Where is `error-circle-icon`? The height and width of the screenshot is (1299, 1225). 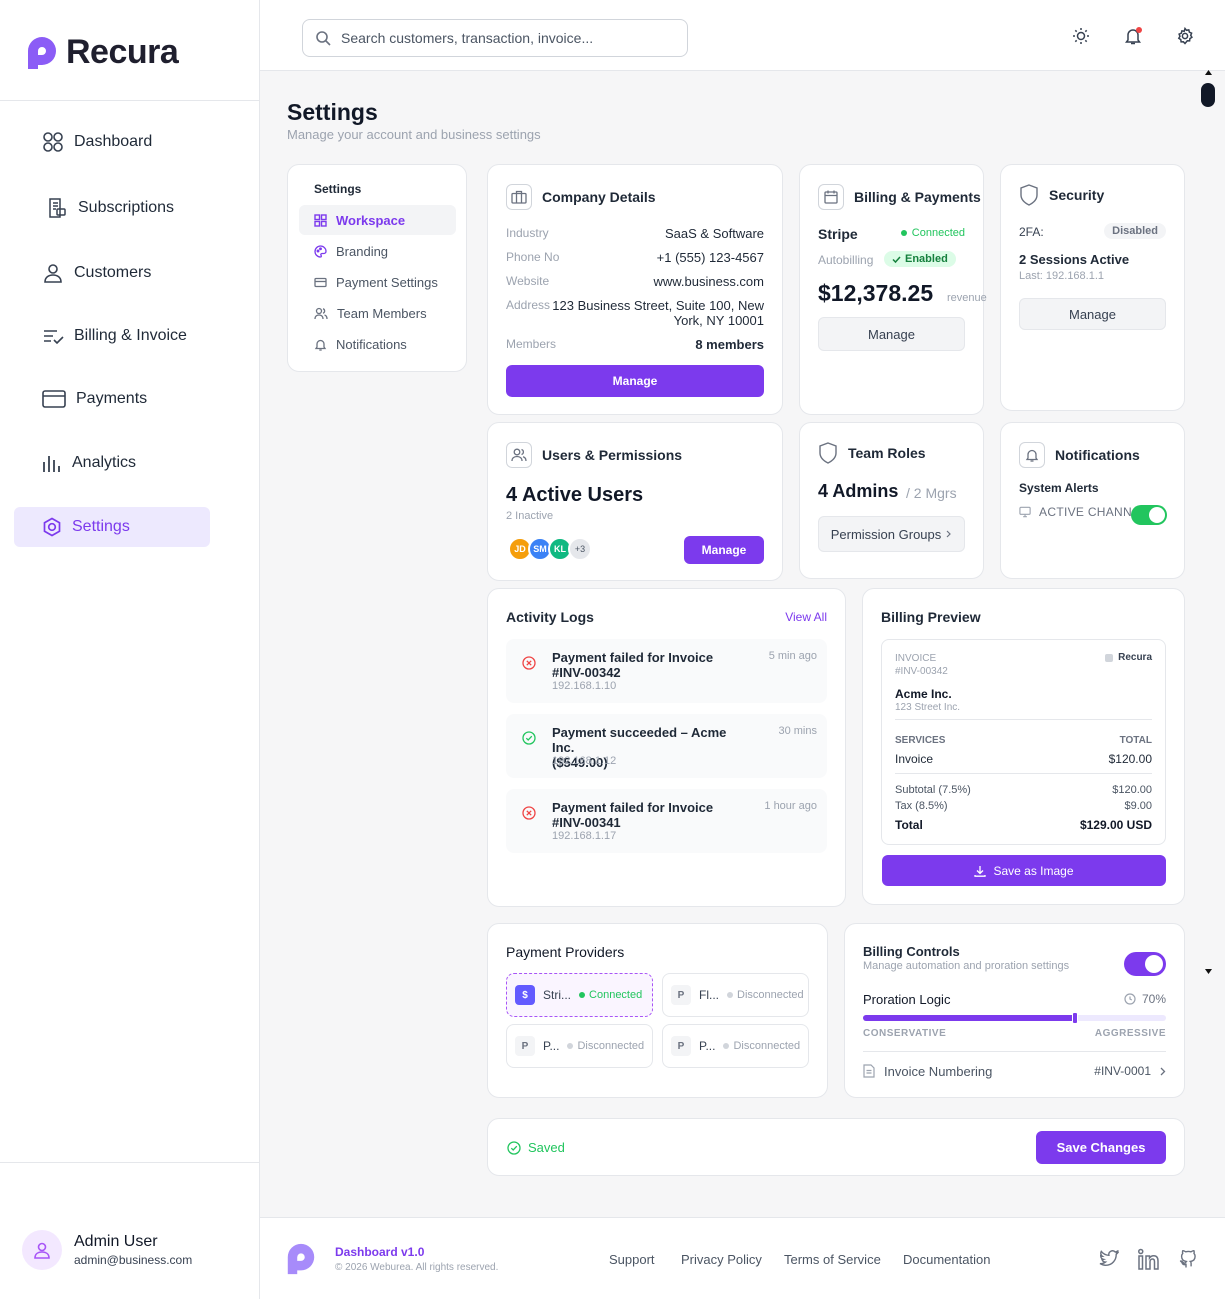 error-circle-icon is located at coordinates (529, 813).